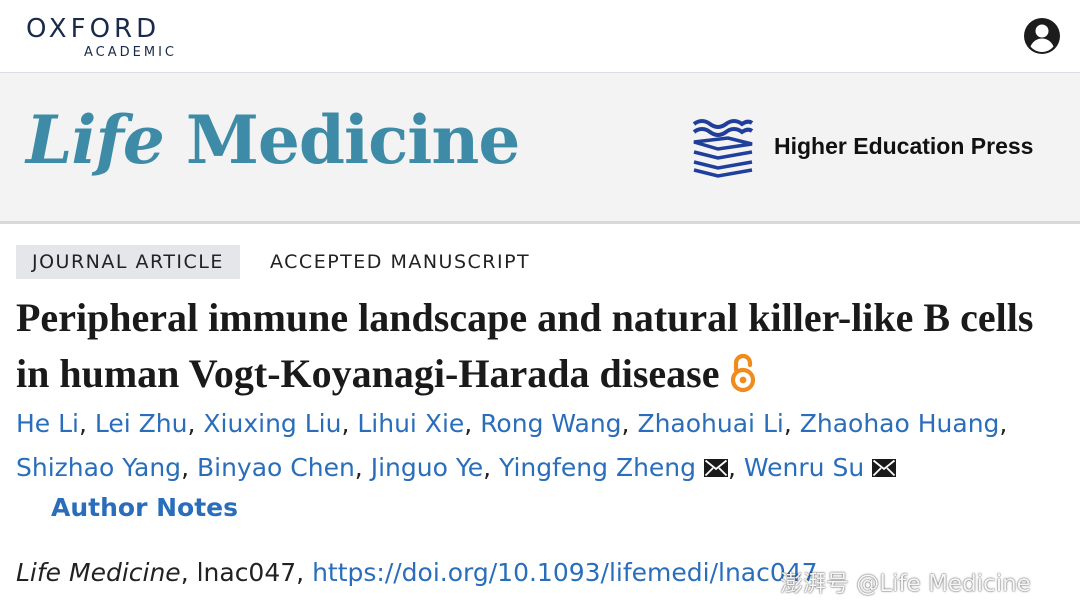  What do you see at coordinates (427, 467) in the screenshot?
I see `author-link: Jinguo Ye` at bounding box center [427, 467].